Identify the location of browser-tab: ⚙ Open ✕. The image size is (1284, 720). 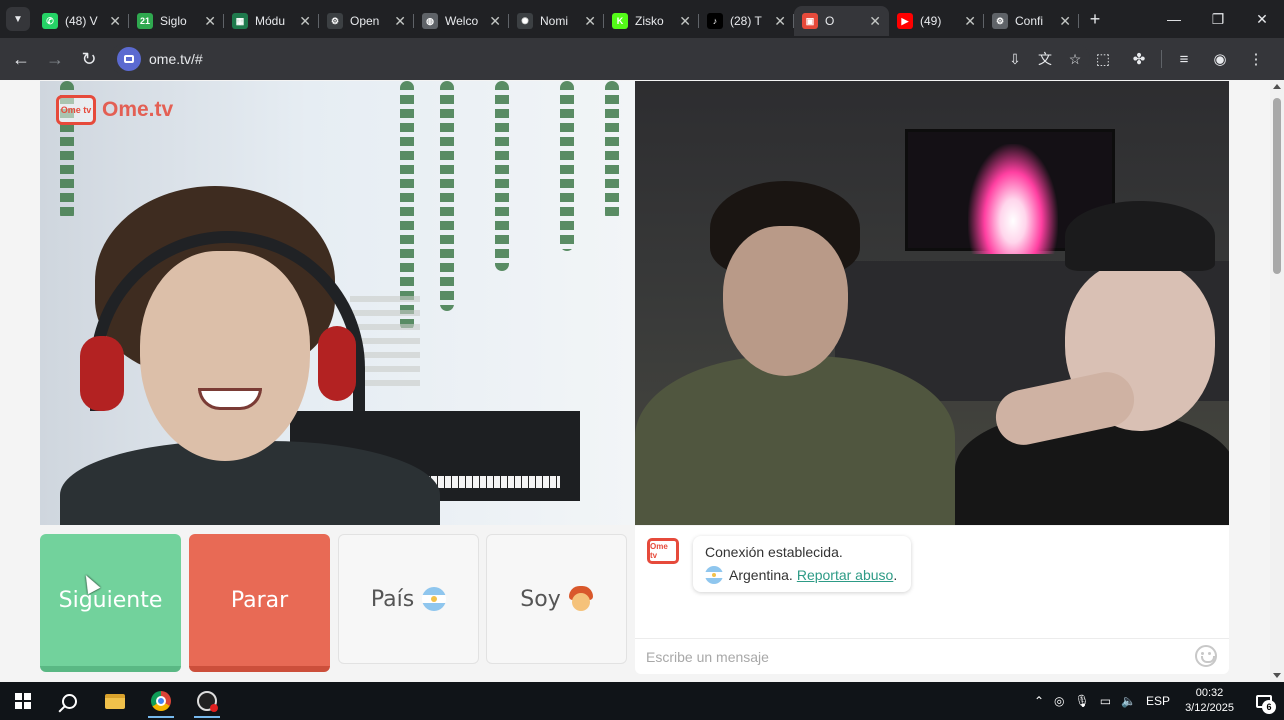
(366, 21).